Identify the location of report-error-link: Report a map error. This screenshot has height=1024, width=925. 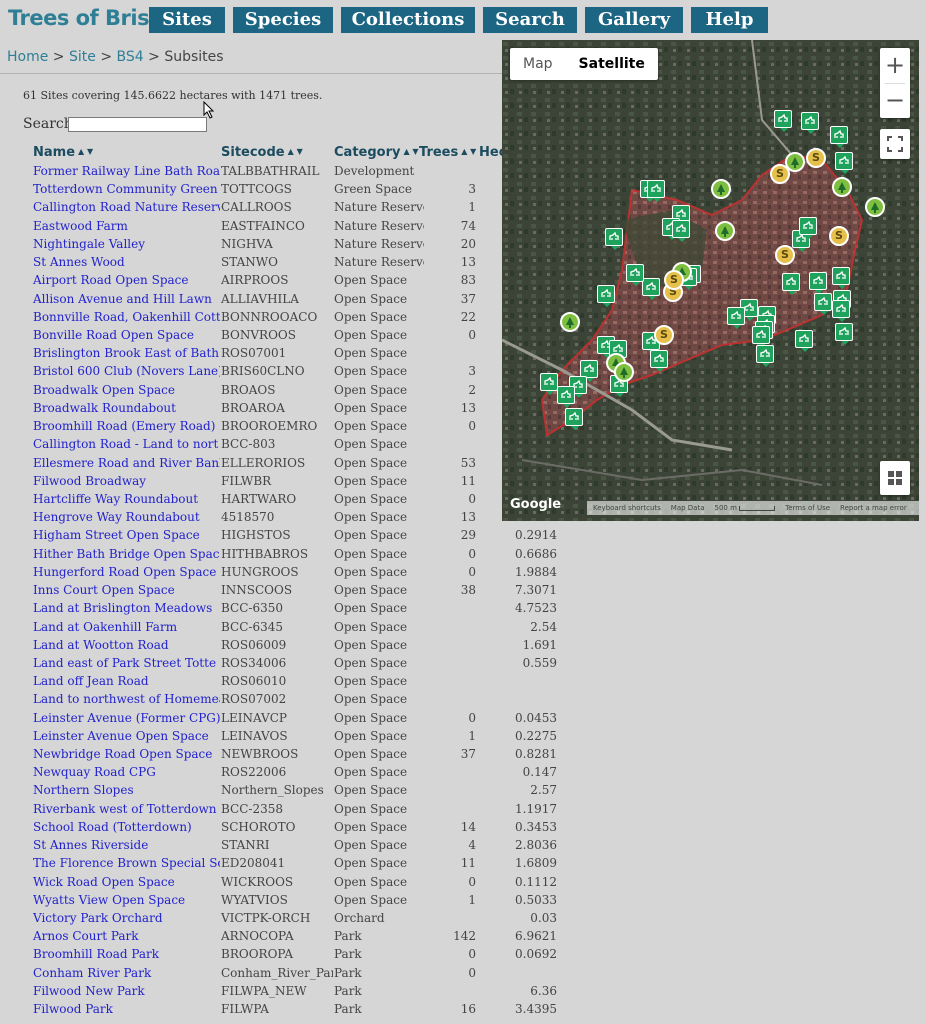
(873, 508).